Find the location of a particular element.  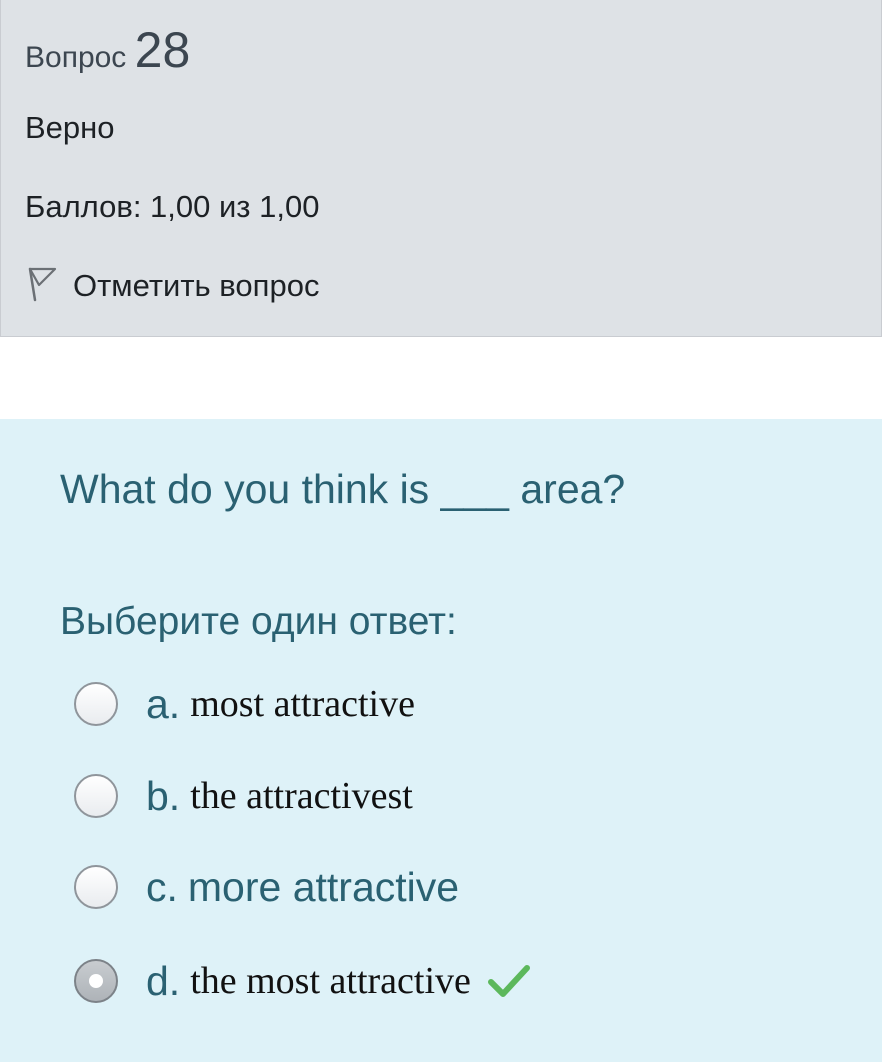

flag-question-label: Отметить вопрос is located at coordinates (196, 285).